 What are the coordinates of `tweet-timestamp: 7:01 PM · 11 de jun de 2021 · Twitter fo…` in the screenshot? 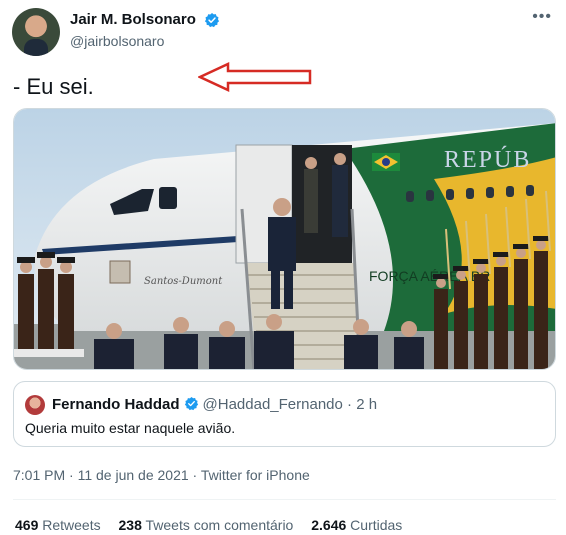 It's located at (161, 475).